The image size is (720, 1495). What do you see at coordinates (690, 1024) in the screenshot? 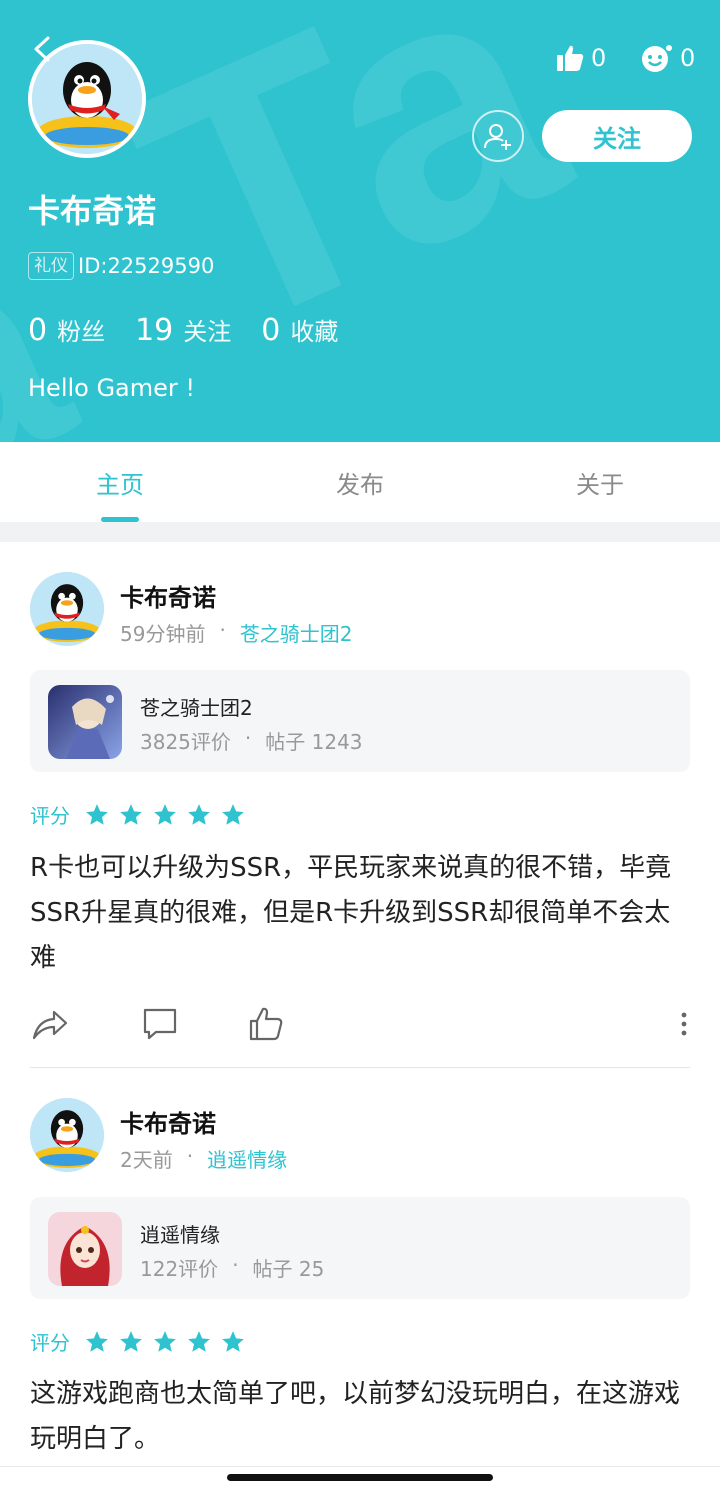
I see `more-icon` at bounding box center [690, 1024].